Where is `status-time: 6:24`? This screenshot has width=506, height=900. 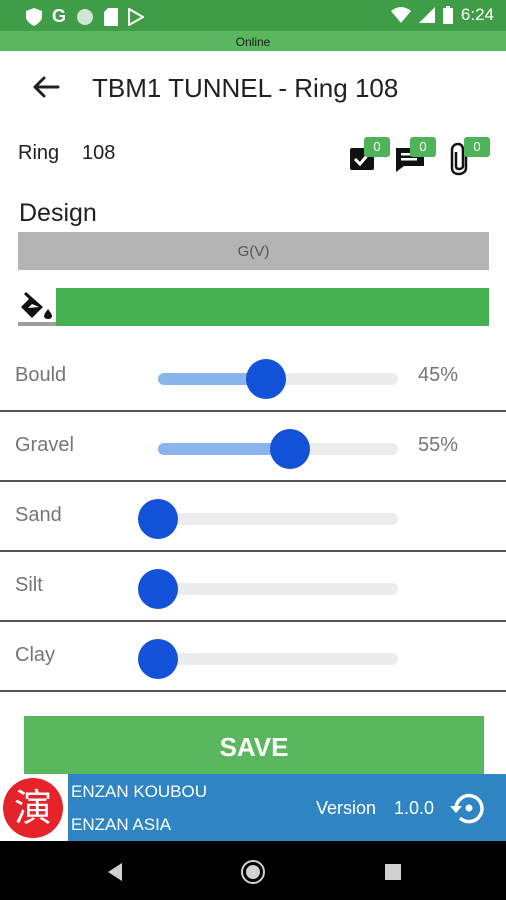 status-time: 6:24 is located at coordinates (477, 14).